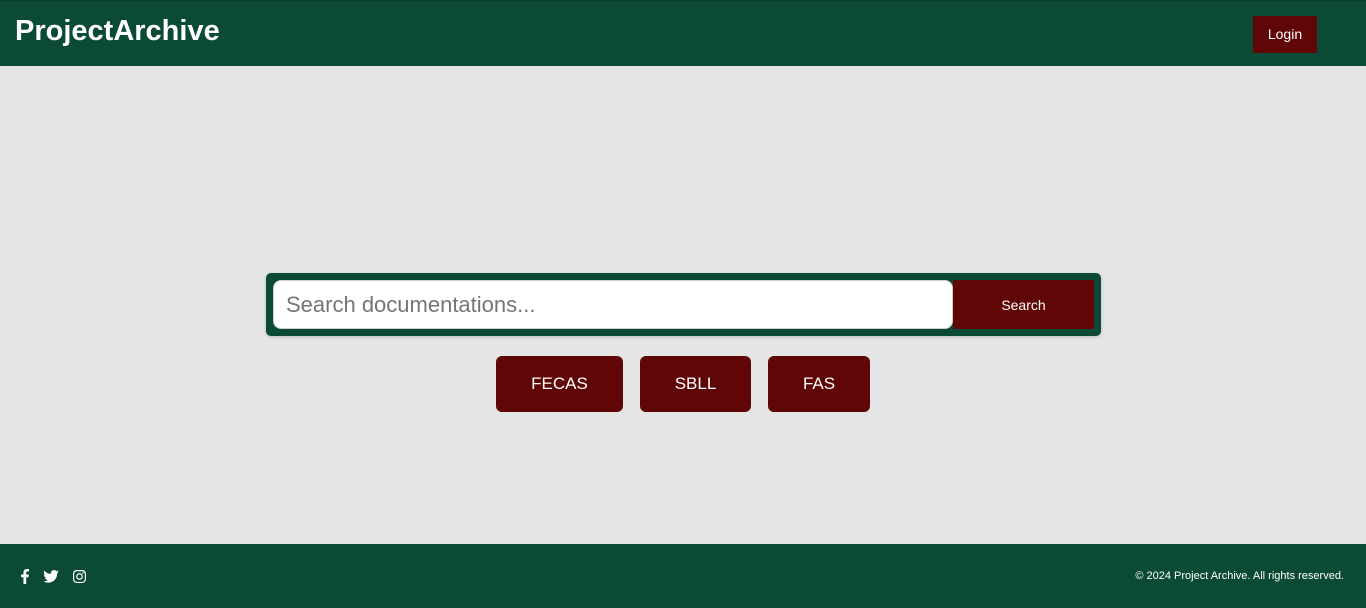 Image resolution: width=1366 pixels, height=608 pixels. I want to click on facebook-icon, so click(25, 576).